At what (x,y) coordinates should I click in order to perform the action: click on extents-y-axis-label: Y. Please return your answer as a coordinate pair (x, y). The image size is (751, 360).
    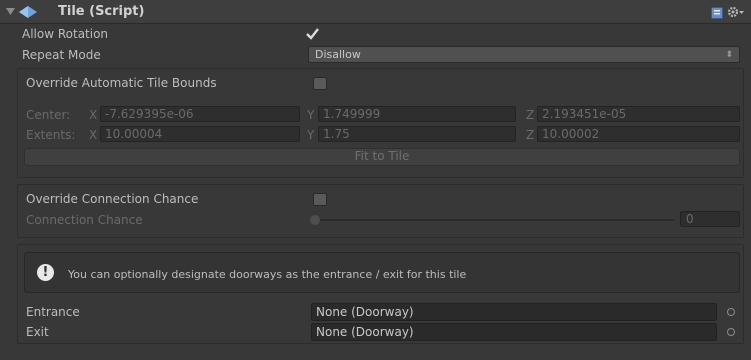
    Looking at the image, I should click on (311, 135).